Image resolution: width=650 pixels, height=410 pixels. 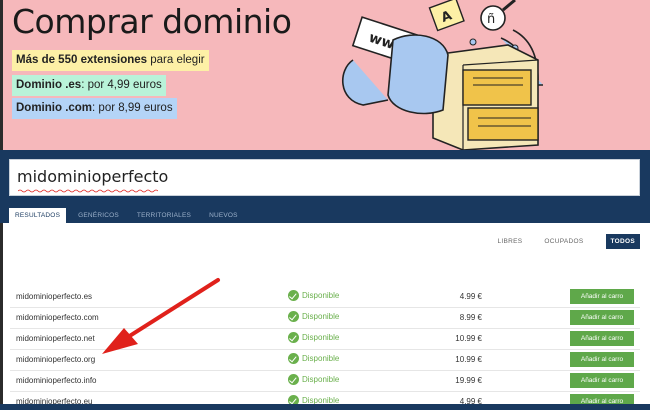 I want to click on domain-name: midominioperfecto.es, so click(x=54, y=296).